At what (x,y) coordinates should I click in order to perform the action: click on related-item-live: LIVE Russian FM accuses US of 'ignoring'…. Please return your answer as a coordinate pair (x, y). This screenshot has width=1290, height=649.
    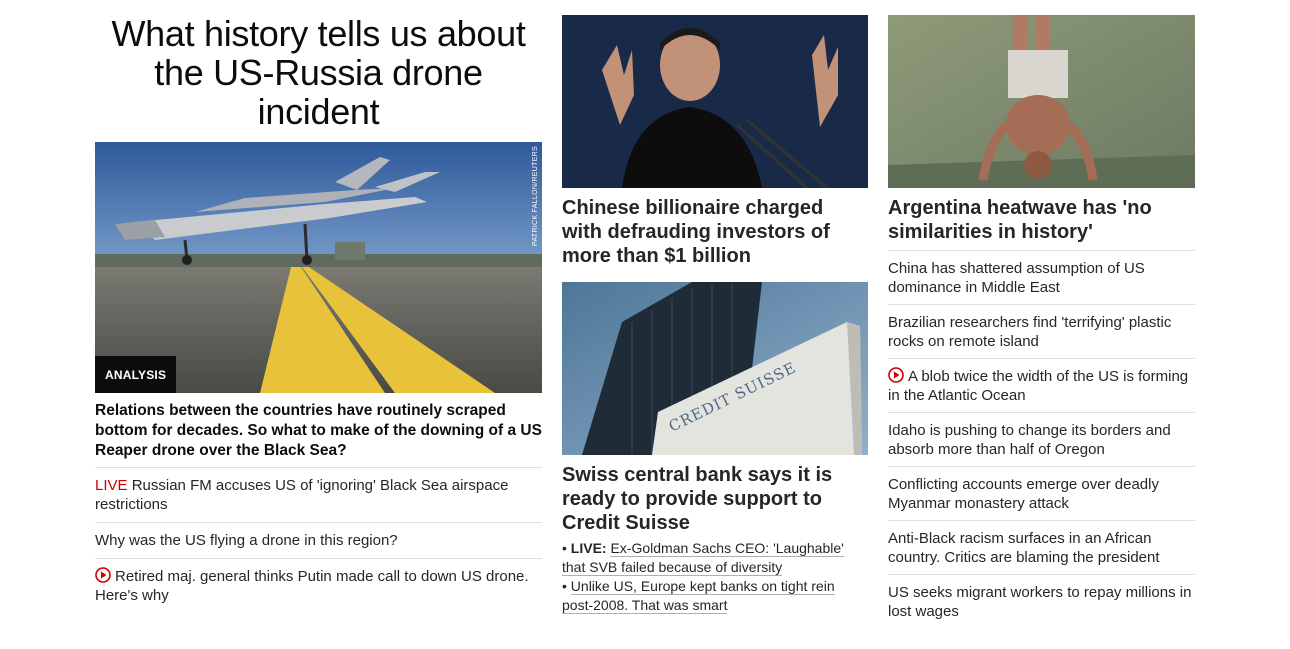
    Looking at the image, I should click on (318, 494).